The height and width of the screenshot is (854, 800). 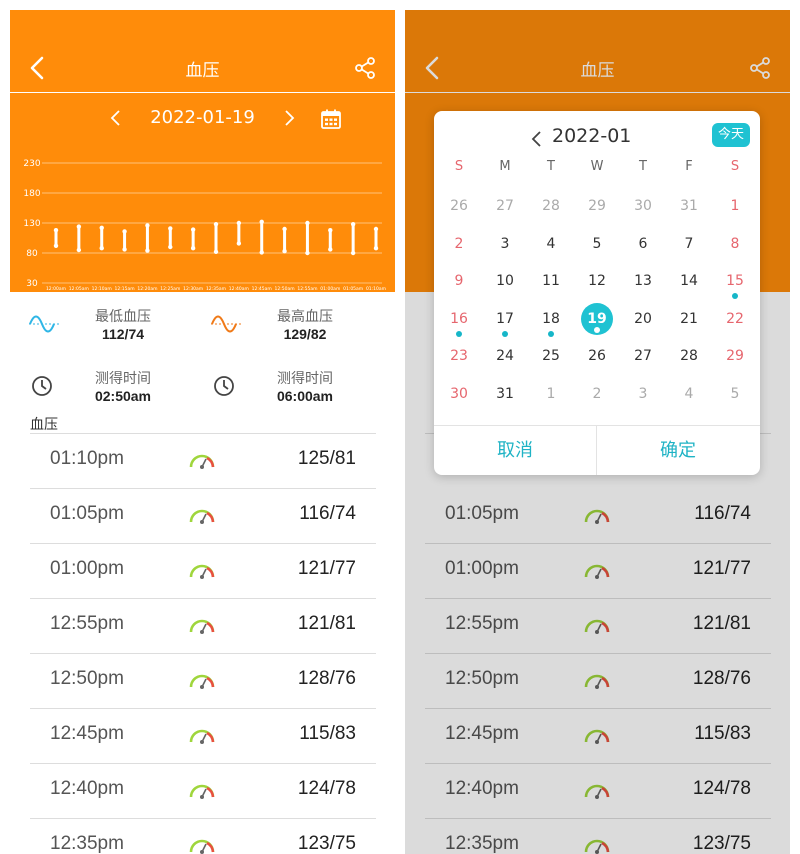 I want to click on day-number: 1, so click(x=735, y=206).